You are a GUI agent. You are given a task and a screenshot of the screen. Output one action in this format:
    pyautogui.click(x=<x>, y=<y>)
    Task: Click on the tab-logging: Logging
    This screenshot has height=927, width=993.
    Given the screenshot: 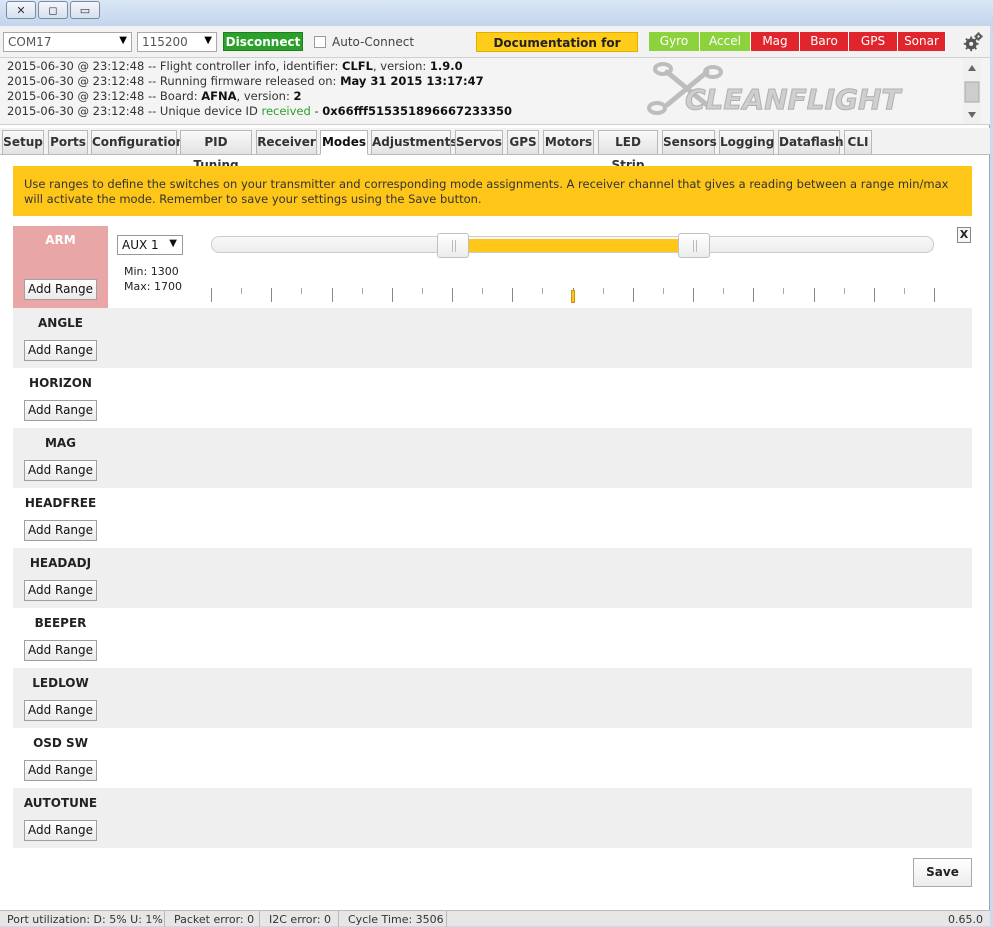 What is the action you would take?
    pyautogui.click(x=746, y=142)
    